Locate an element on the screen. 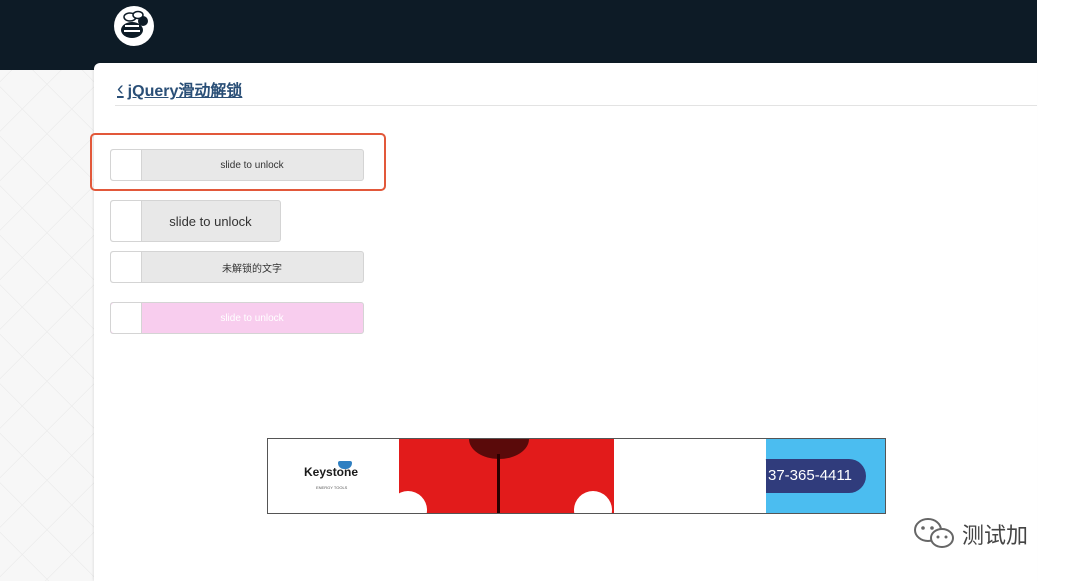 The height and width of the screenshot is (581, 1080). top-navbar is located at coordinates (518, 35).